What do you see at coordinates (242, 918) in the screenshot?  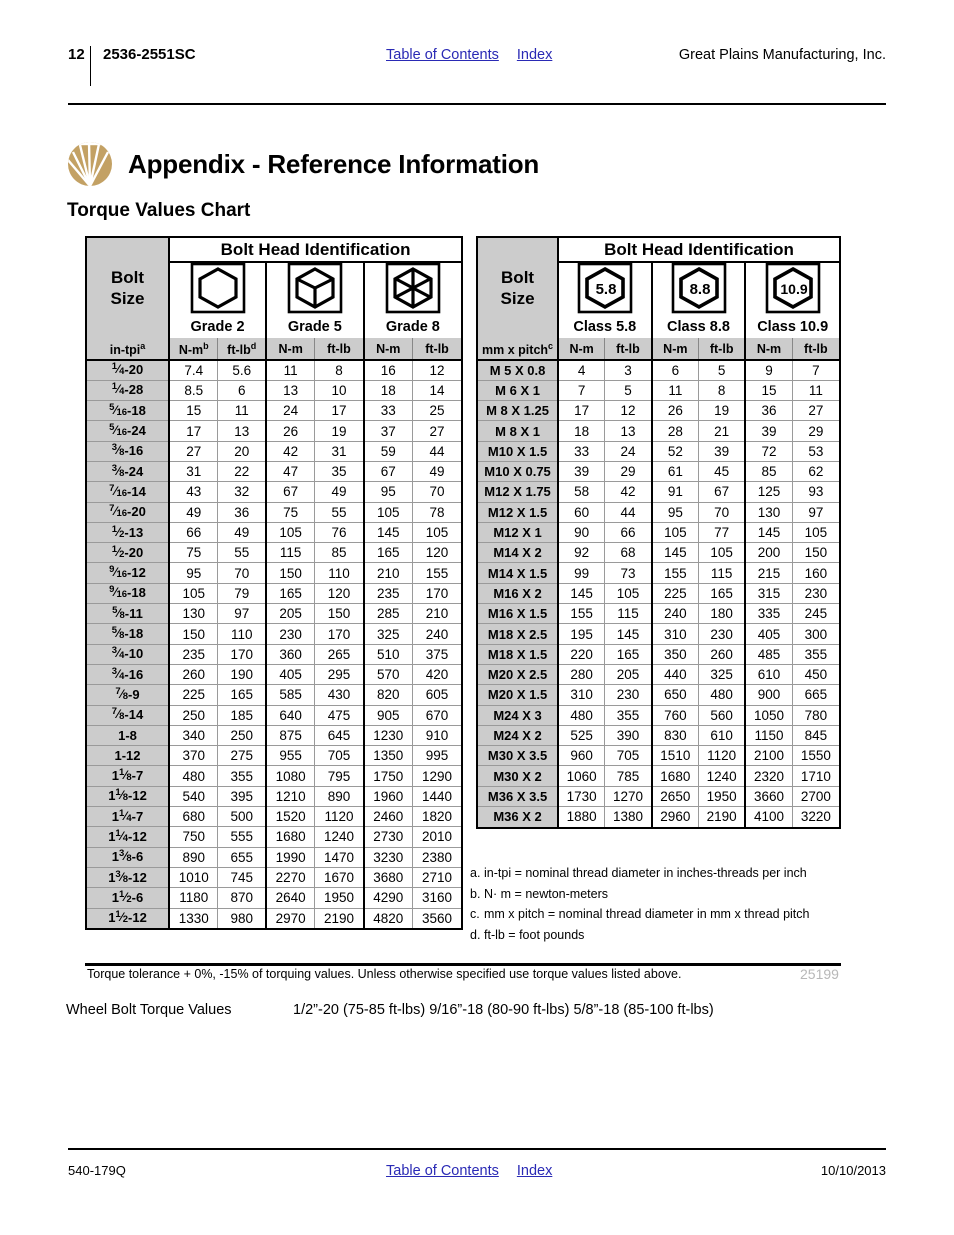 I see `torque-value-cell: 980` at bounding box center [242, 918].